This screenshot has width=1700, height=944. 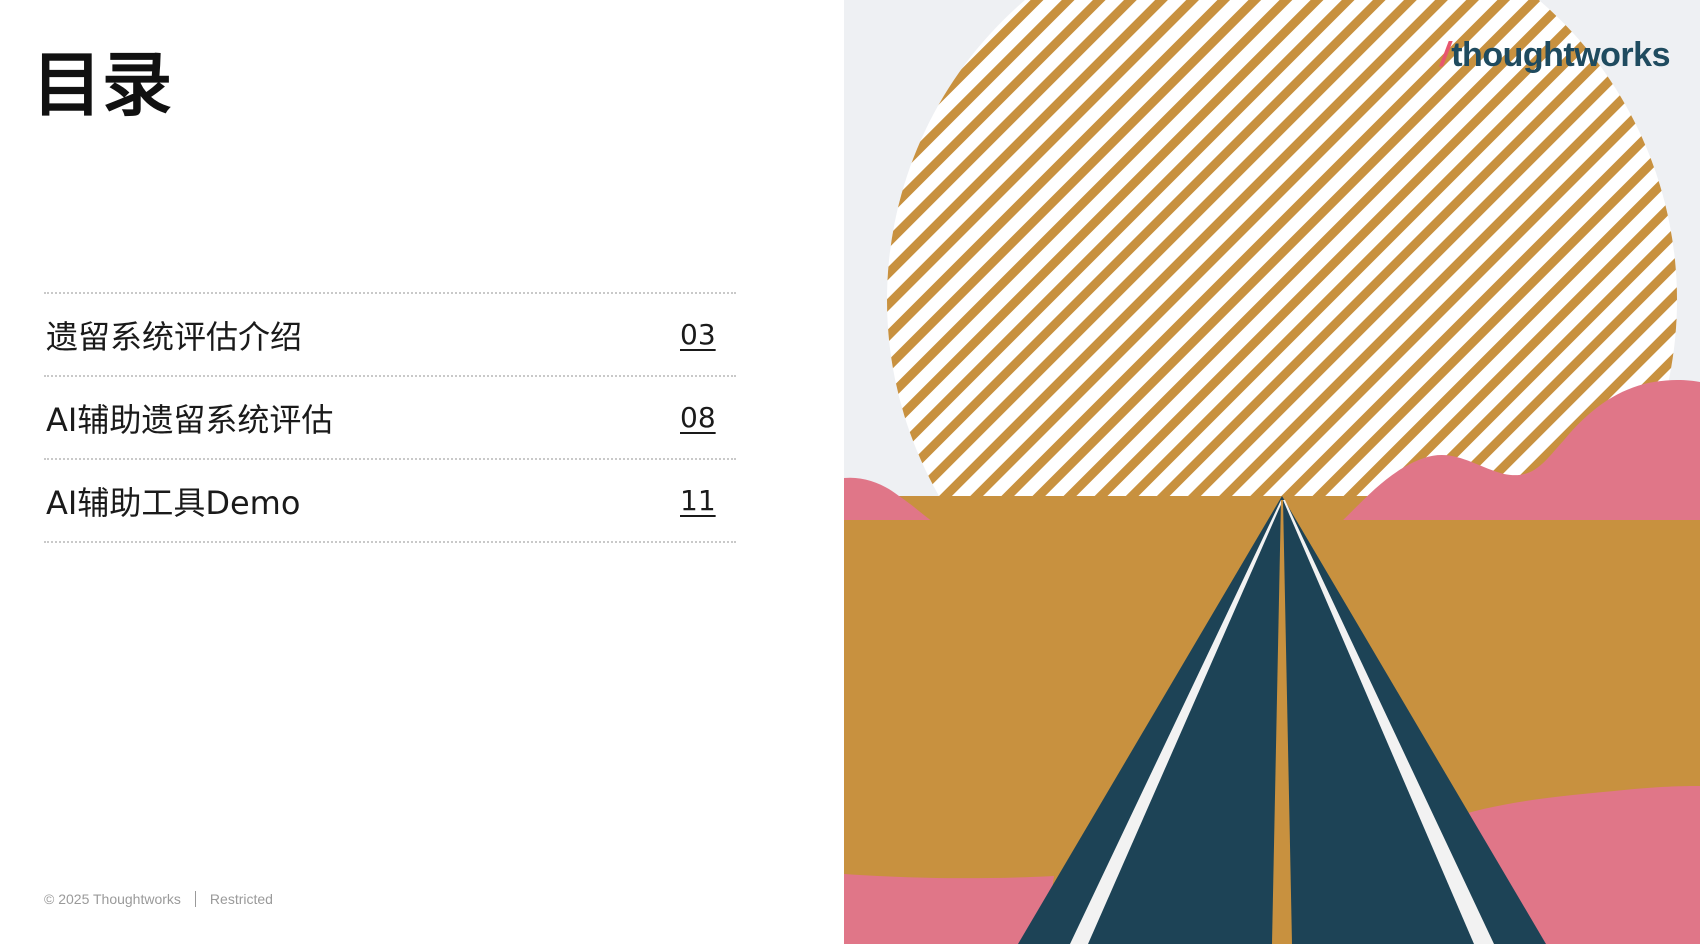 I want to click on toc-item-label: AI辅助工具Demo, so click(x=173, y=502).